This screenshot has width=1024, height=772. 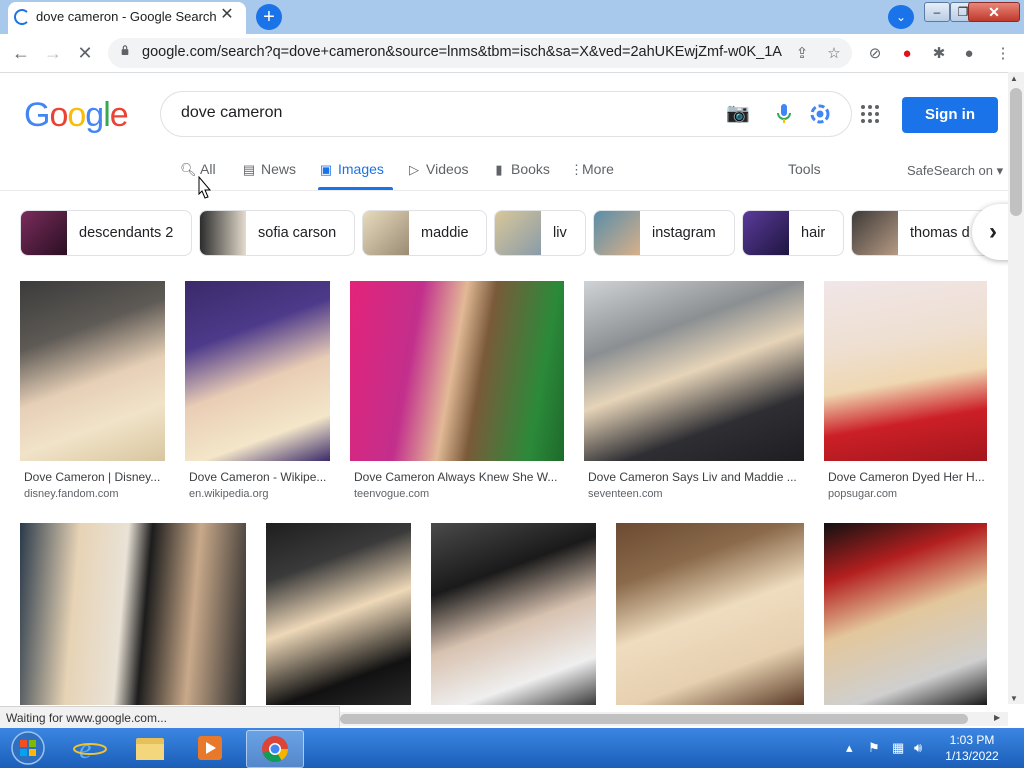 I want to click on tray-network-icon: ▦, so click(x=898, y=748).